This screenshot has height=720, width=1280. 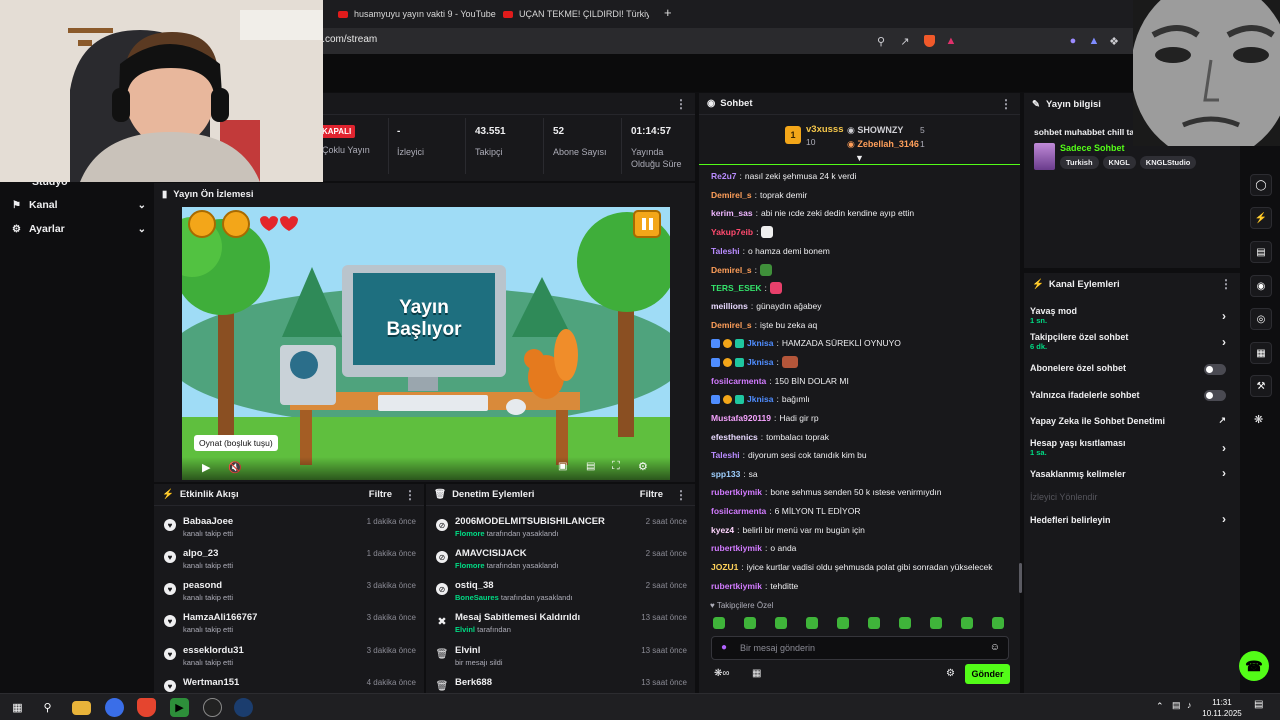 I want to click on chat-message: Jknisa:, so click(x=754, y=362).